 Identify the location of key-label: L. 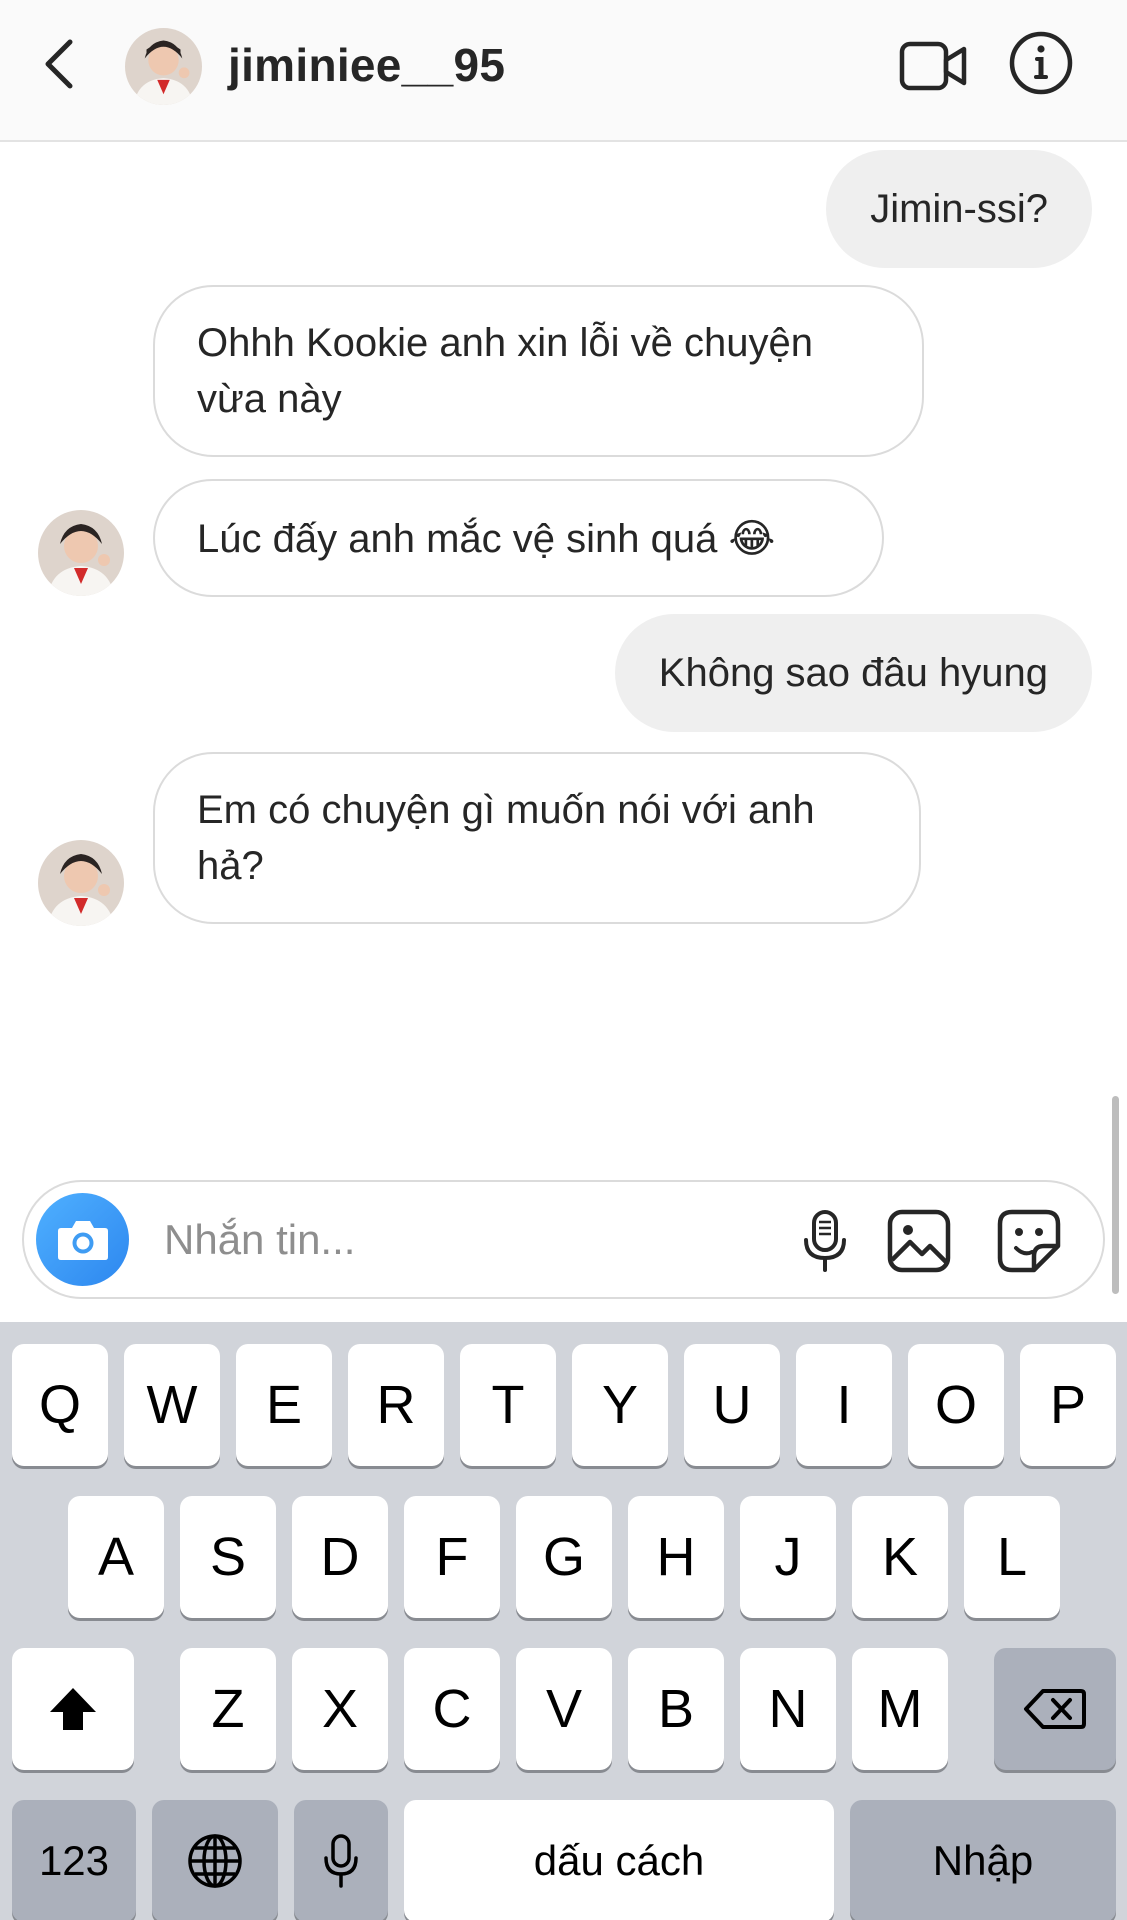
(1012, 1557).